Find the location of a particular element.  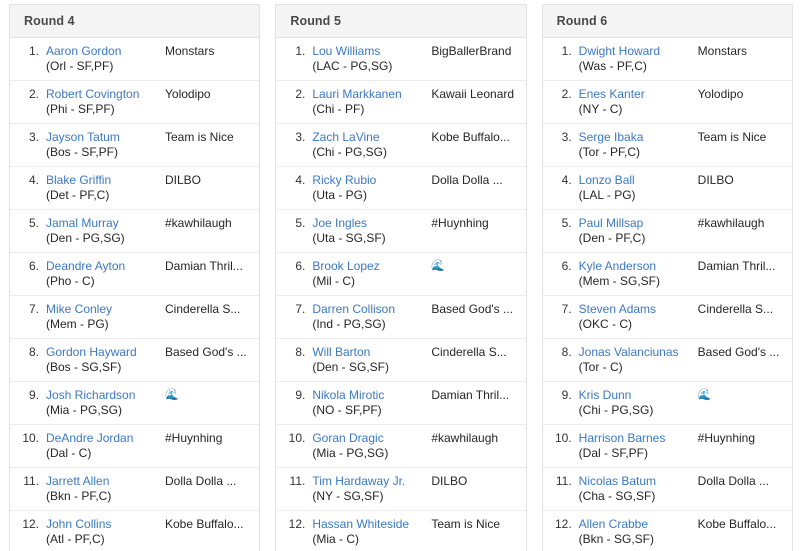

player-name-link: Josh Richardson is located at coordinates (105, 395).